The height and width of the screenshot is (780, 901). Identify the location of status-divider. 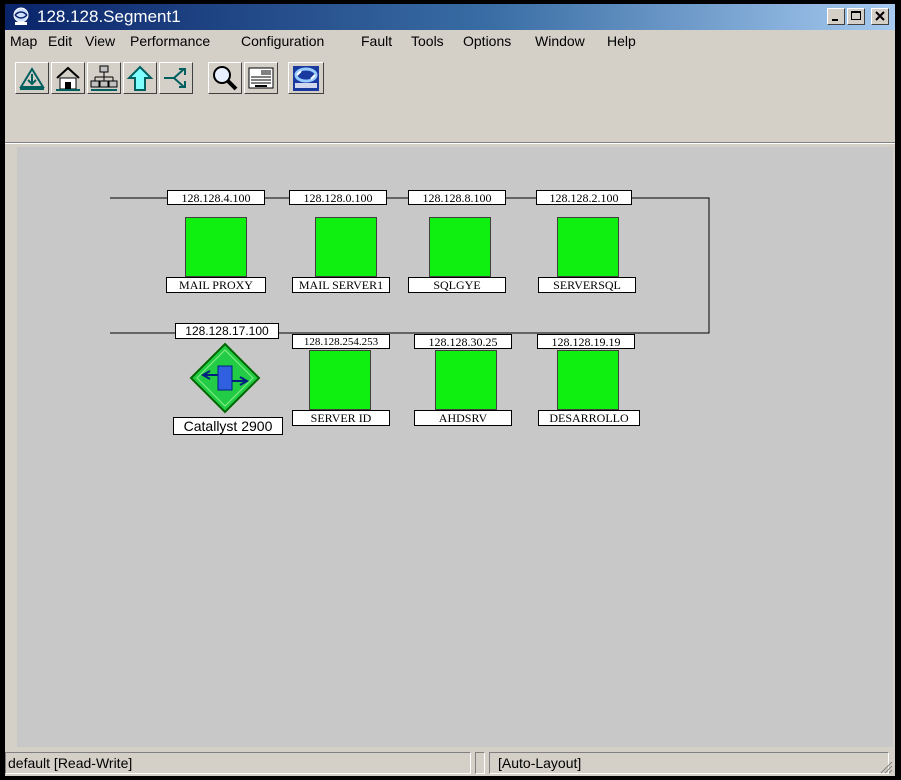
(480, 763).